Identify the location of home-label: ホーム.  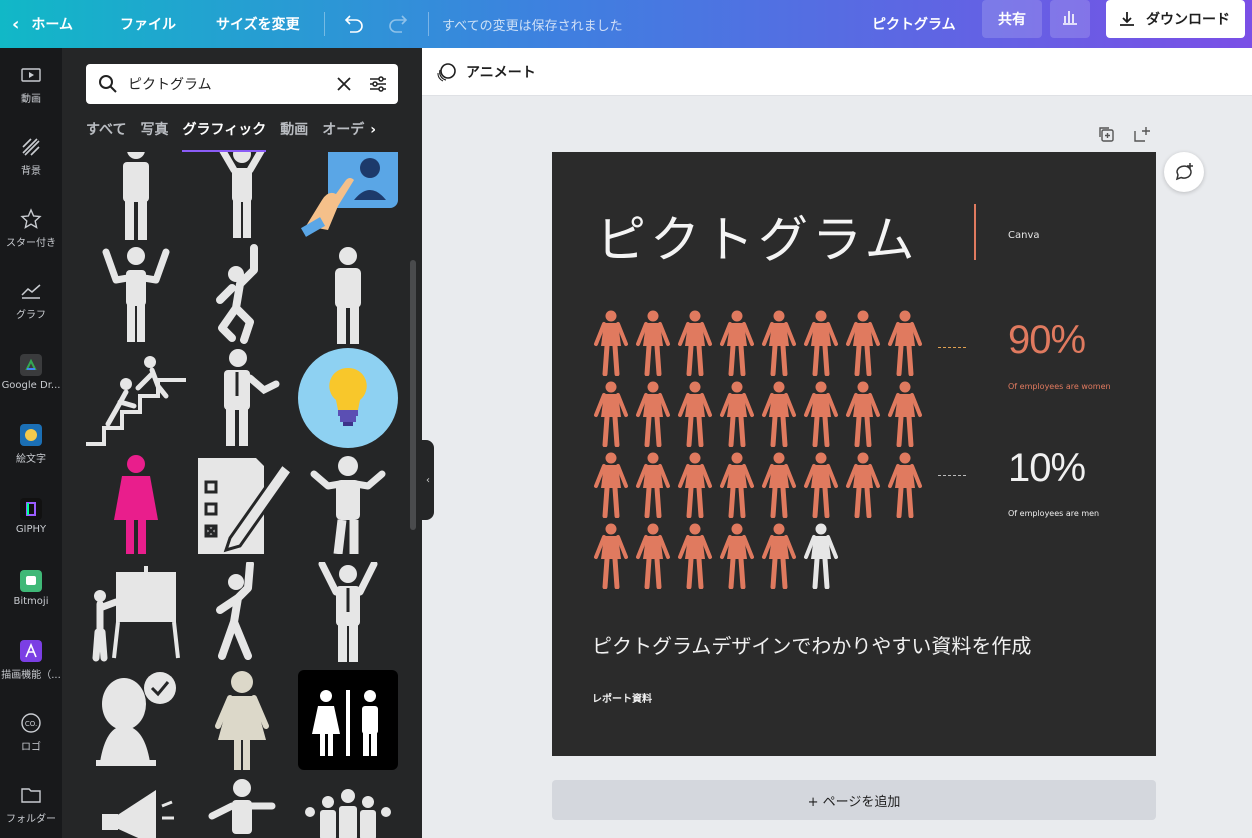
(52, 25).